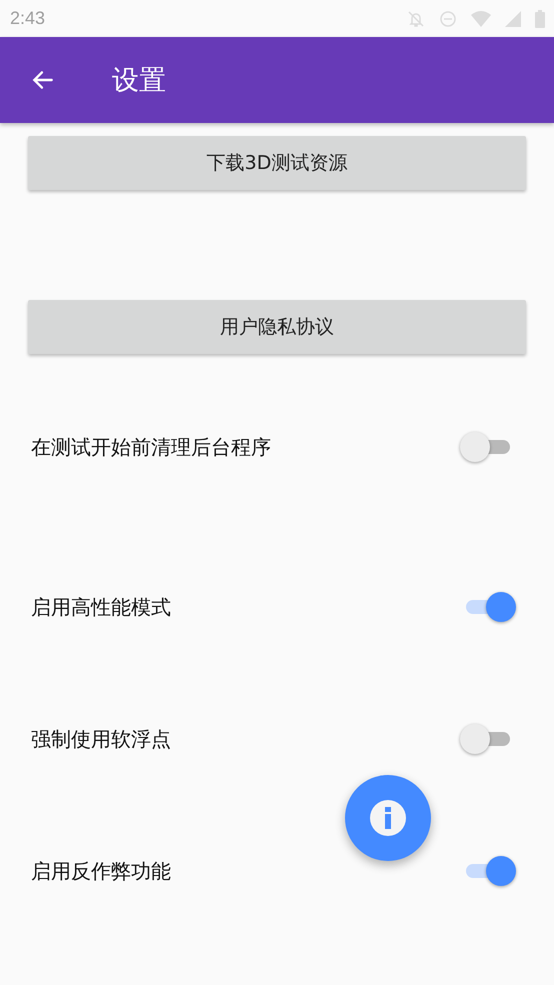  I want to click on battery-icon, so click(540, 18).